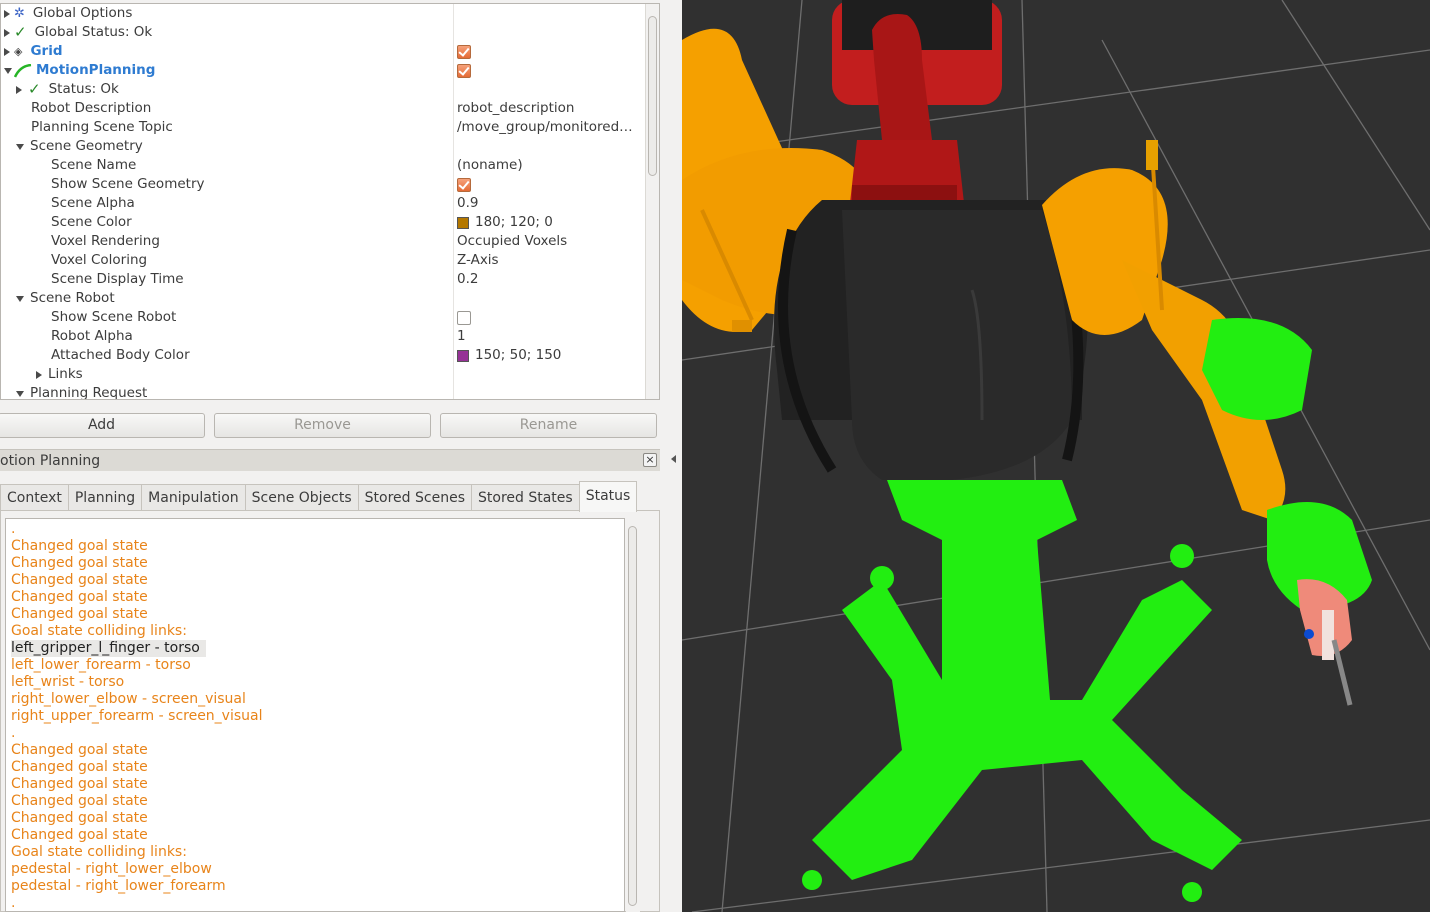 The height and width of the screenshot is (912, 1430). Describe the element at coordinates (19, 13) in the screenshot. I see `gear-icon: ✲` at that location.